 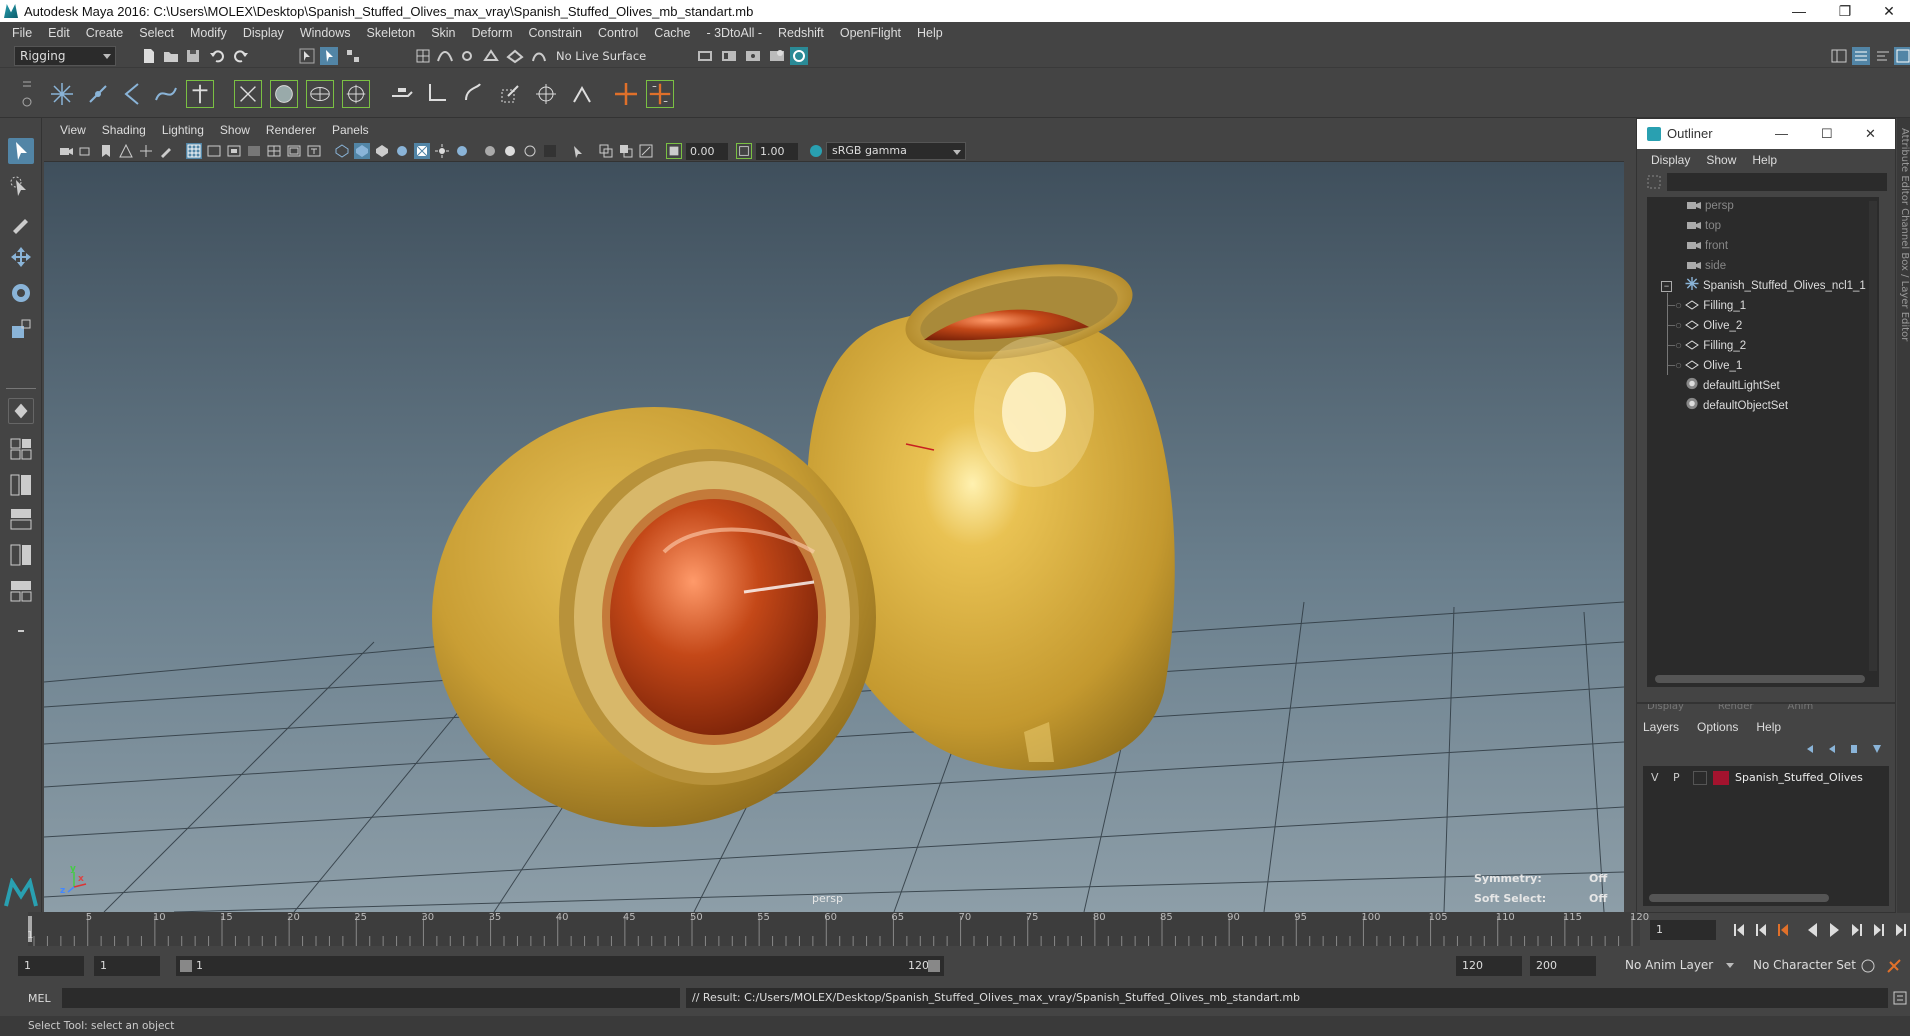 I want to click on 2d-pan-zoom-icon, so click(x=146, y=151).